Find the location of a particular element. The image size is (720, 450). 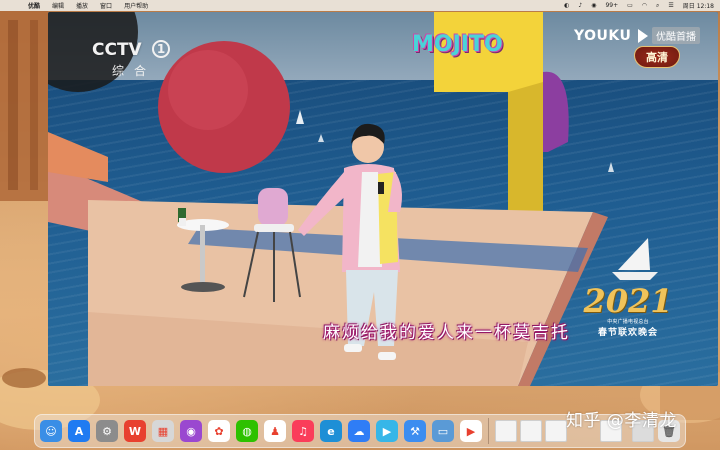

bar-stool-back is located at coordinates (273, 207).